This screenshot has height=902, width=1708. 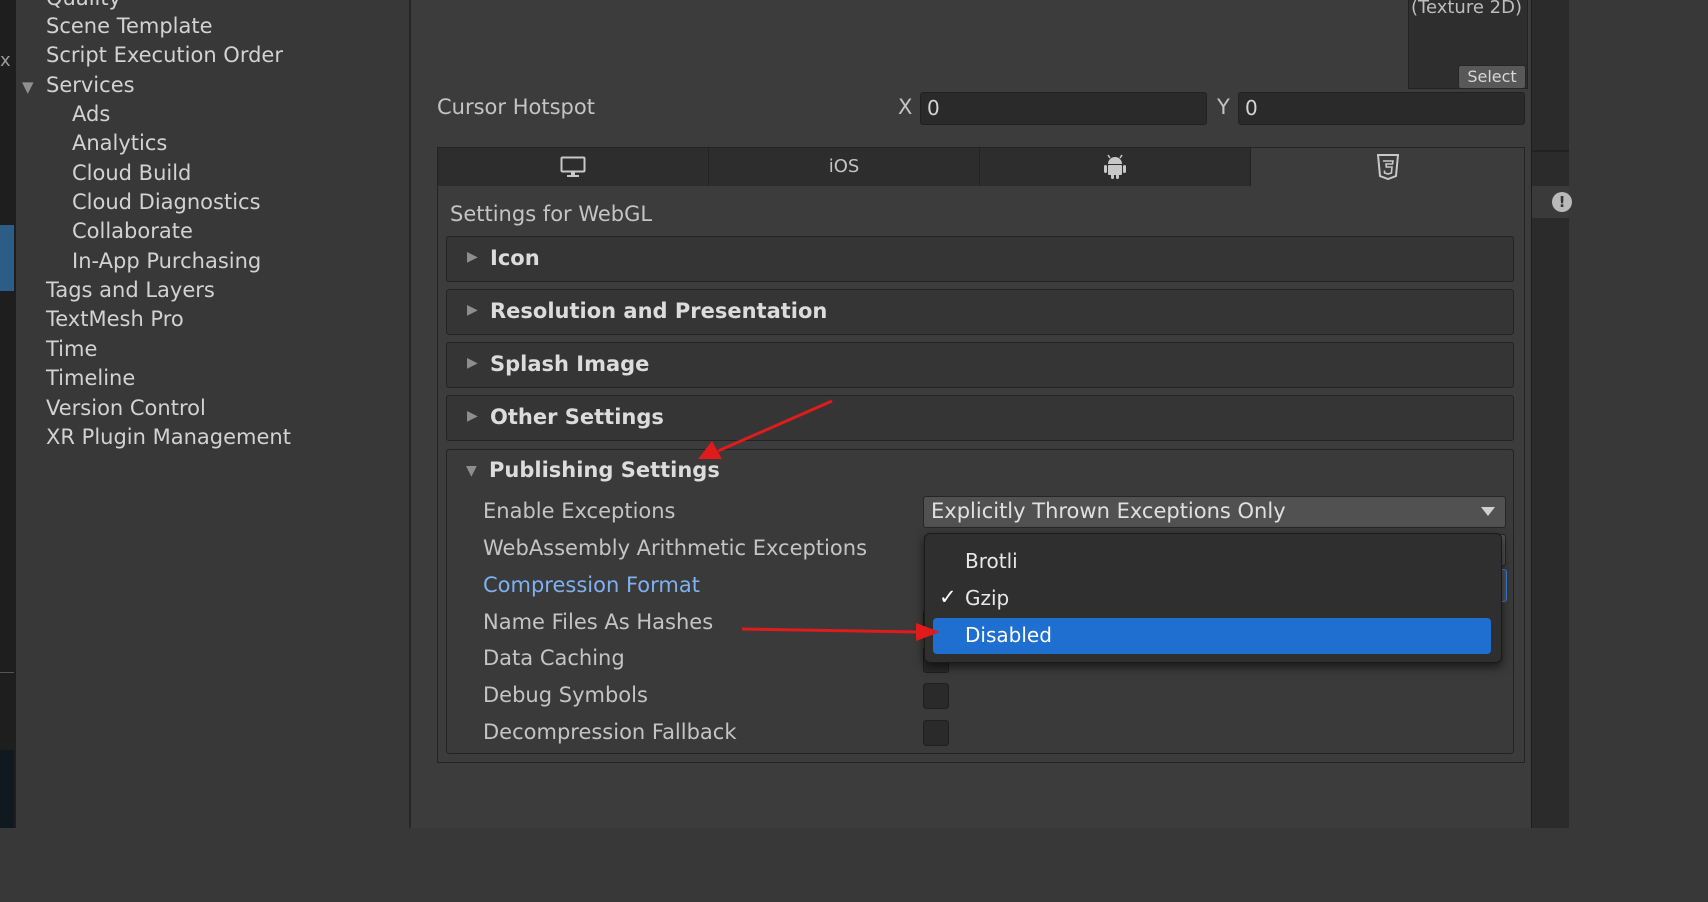 I want to click on option-label: Disabled, so click(x=1008, y=635).